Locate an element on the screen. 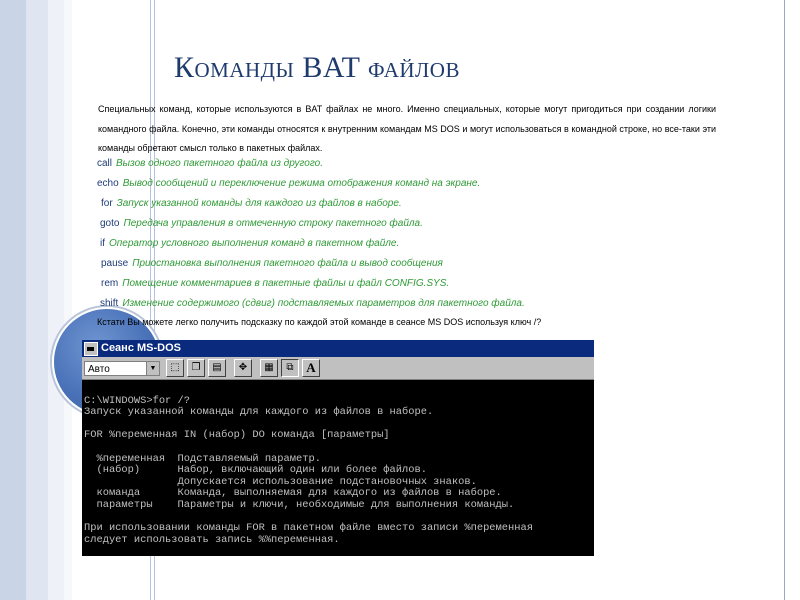  command-name: for is located at coordinates (107, 203).